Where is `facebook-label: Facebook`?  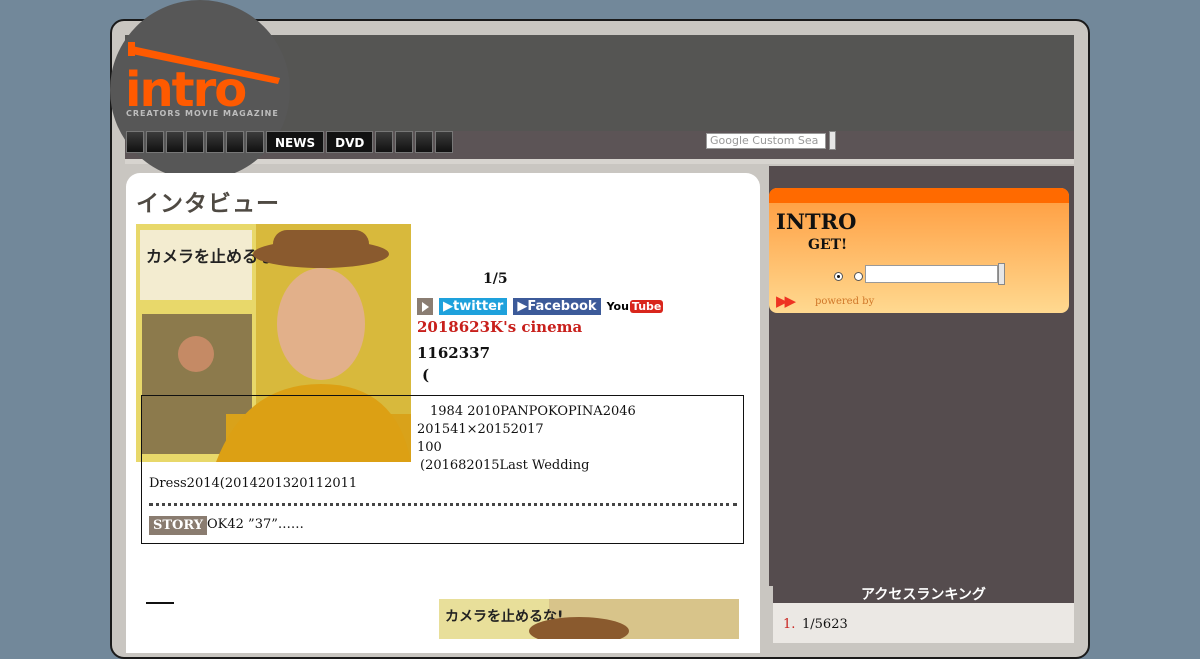
facebook-label: Facebook is located at coordinates (562, 306).